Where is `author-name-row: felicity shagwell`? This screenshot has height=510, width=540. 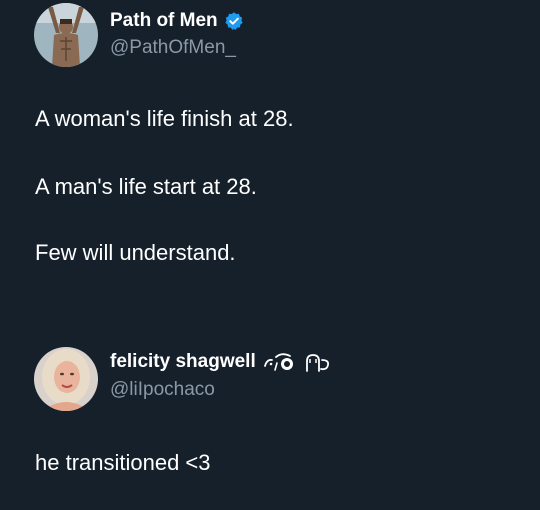 author-name-row: felicity shagwell is located at coordinates (221, 362).